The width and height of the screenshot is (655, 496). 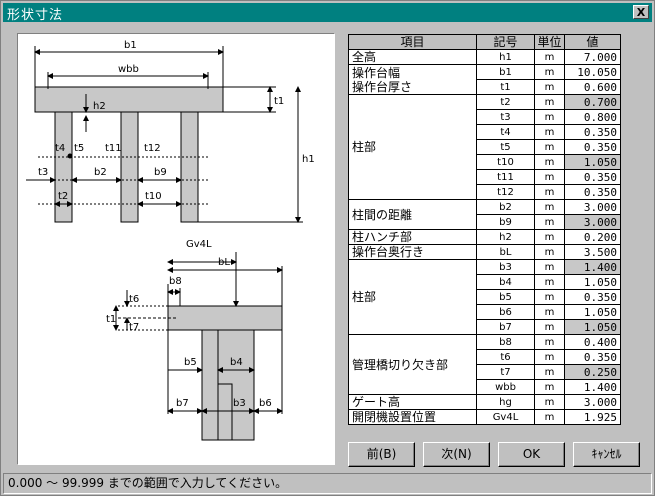 I want to click on value-input: 0.700, so click(x=592, y=102).